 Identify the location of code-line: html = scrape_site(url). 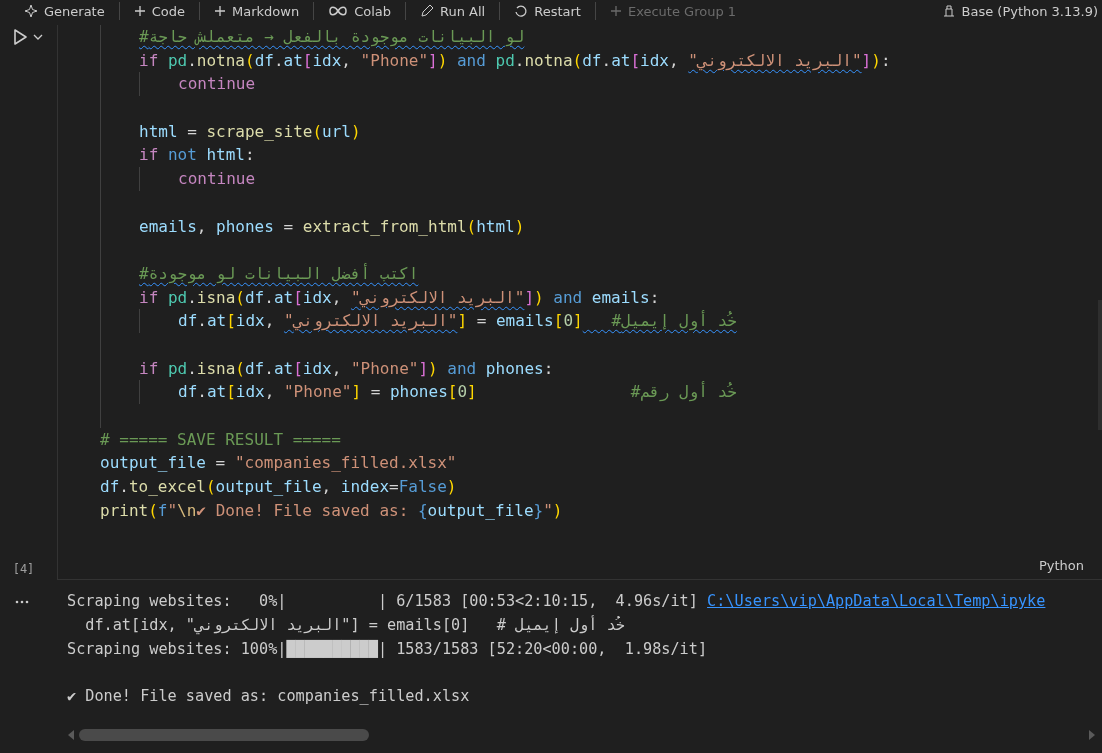
(250, 131).